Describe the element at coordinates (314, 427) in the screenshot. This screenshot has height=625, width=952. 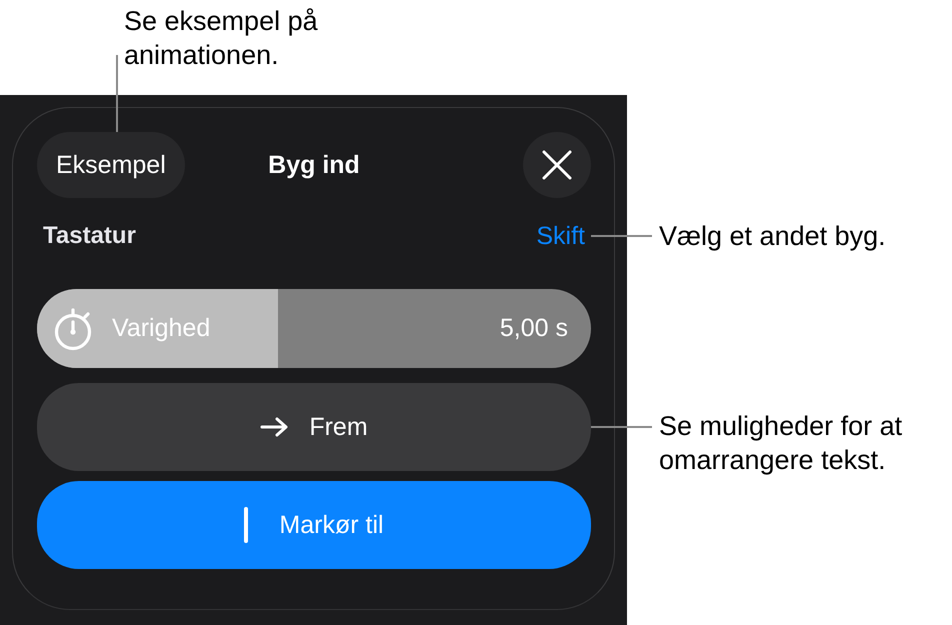
I see `option-button: Frem` at that location.